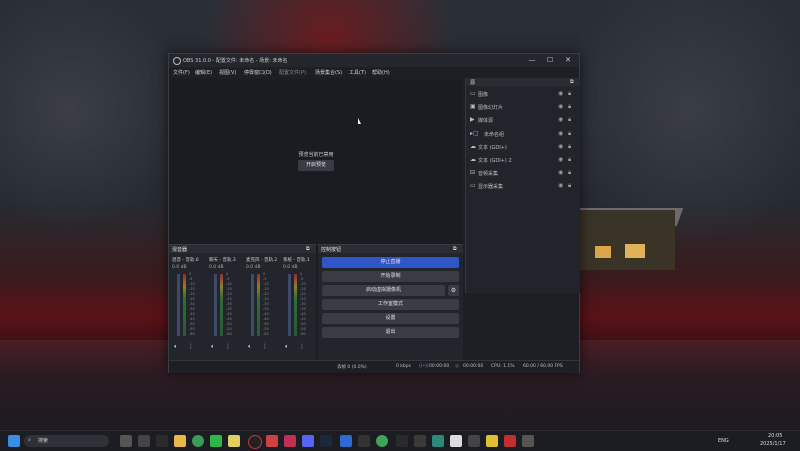  What do you see at coordinates (572, 82) in the screenshot?
I see `undock-icon: ⧉` at bounding box center [572, 82].